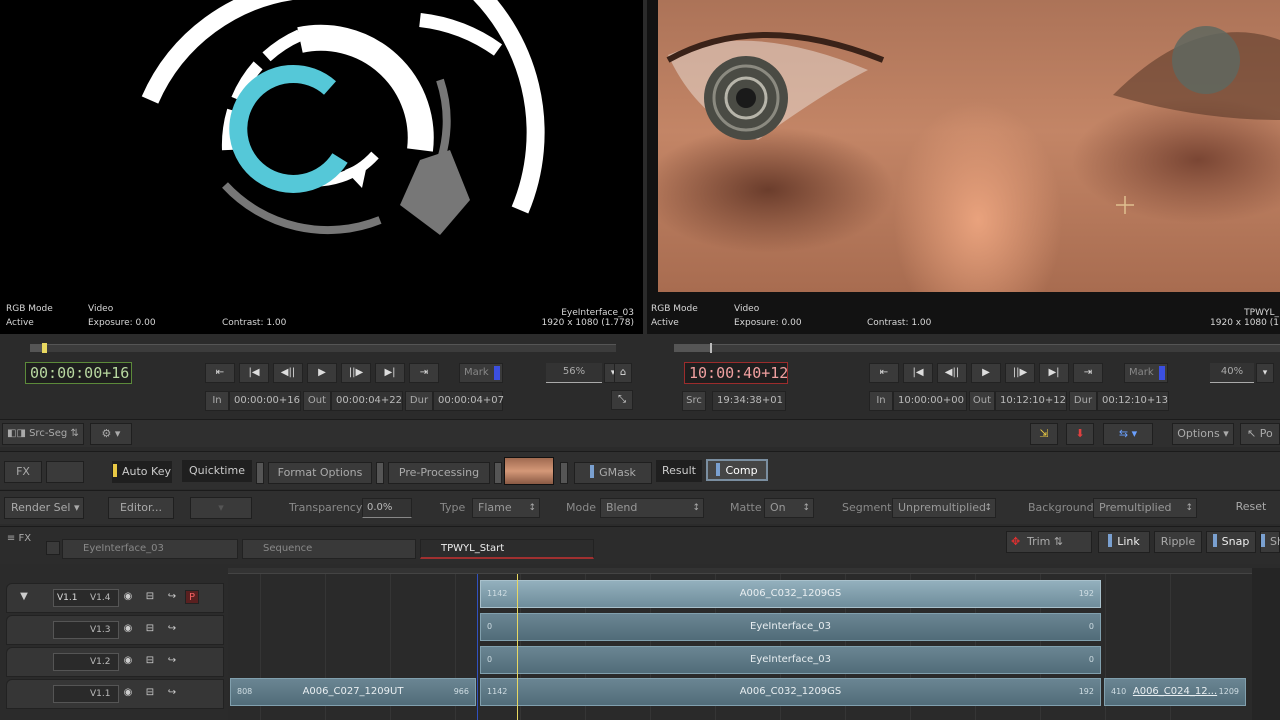  What do you see at coordinates (265, 401) in the screenshot?
I see `in-field: 00:00:00+16` at bounding box center [265, 401].